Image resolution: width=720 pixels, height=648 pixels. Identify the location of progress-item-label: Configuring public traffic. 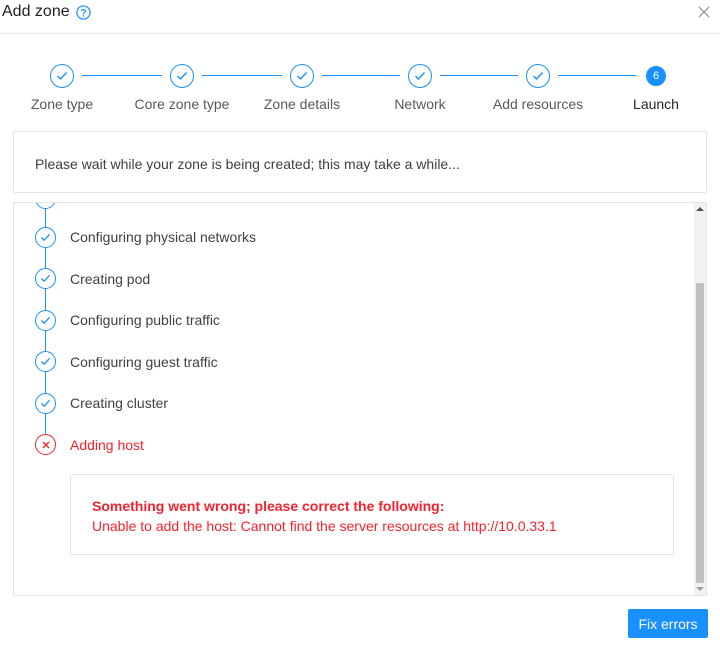
(145, 320).